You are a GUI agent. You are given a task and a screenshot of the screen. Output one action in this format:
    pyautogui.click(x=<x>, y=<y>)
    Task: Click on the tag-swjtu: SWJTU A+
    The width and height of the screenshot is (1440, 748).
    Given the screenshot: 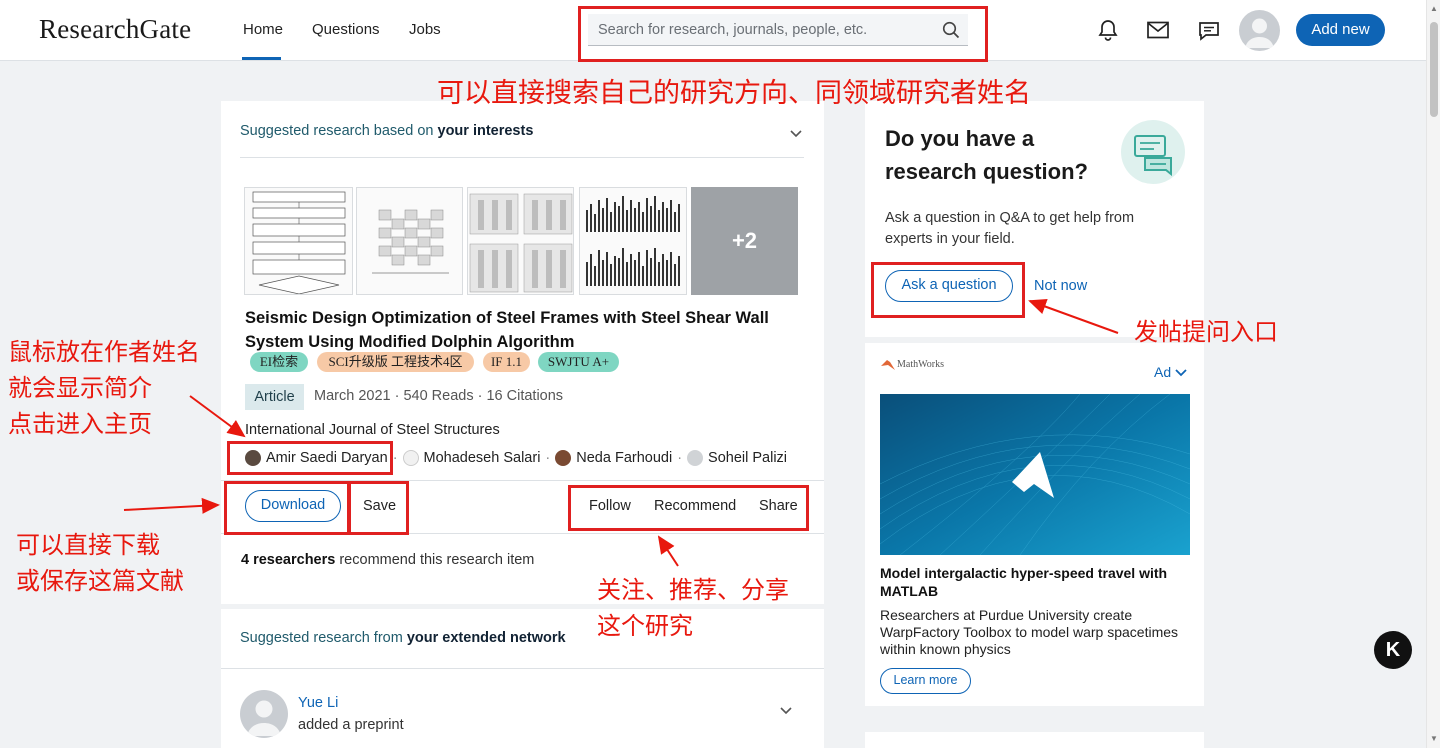 What is the action you would take?
    pyautogui.click(x=578, y=362)
    